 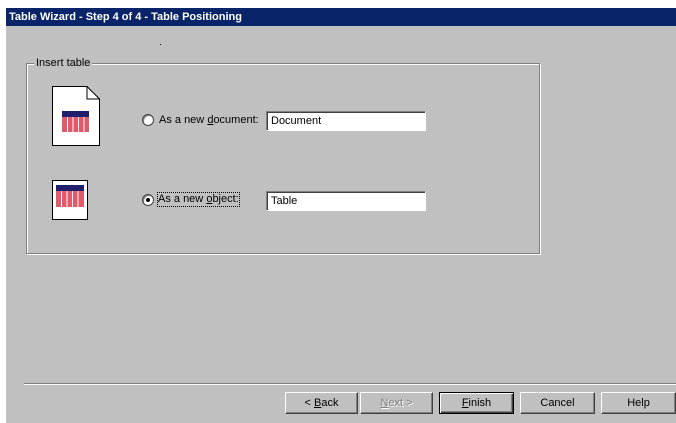 What do you see at coordinates (350, 384) in the screenshot?
I see `button-separator` at bounding box center [350, 384].